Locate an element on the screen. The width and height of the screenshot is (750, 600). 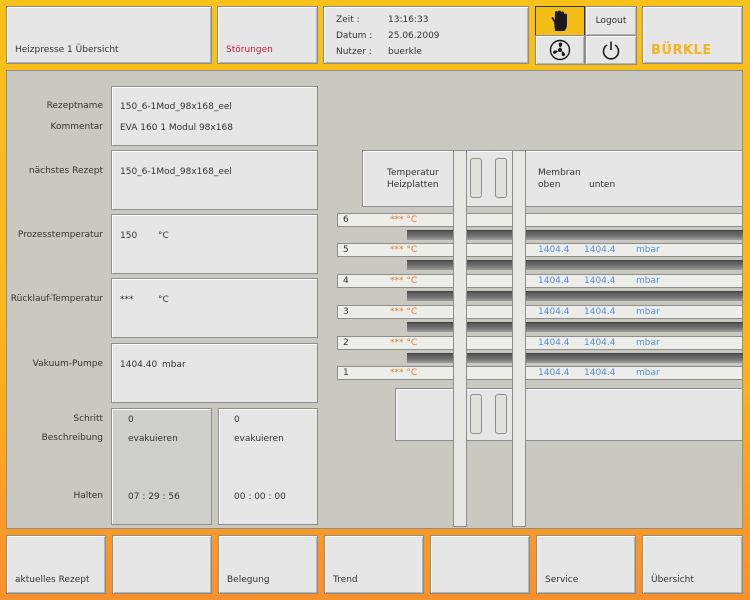
time-row: Zeit : 13:16:33 is located at coordinates (382, 20).